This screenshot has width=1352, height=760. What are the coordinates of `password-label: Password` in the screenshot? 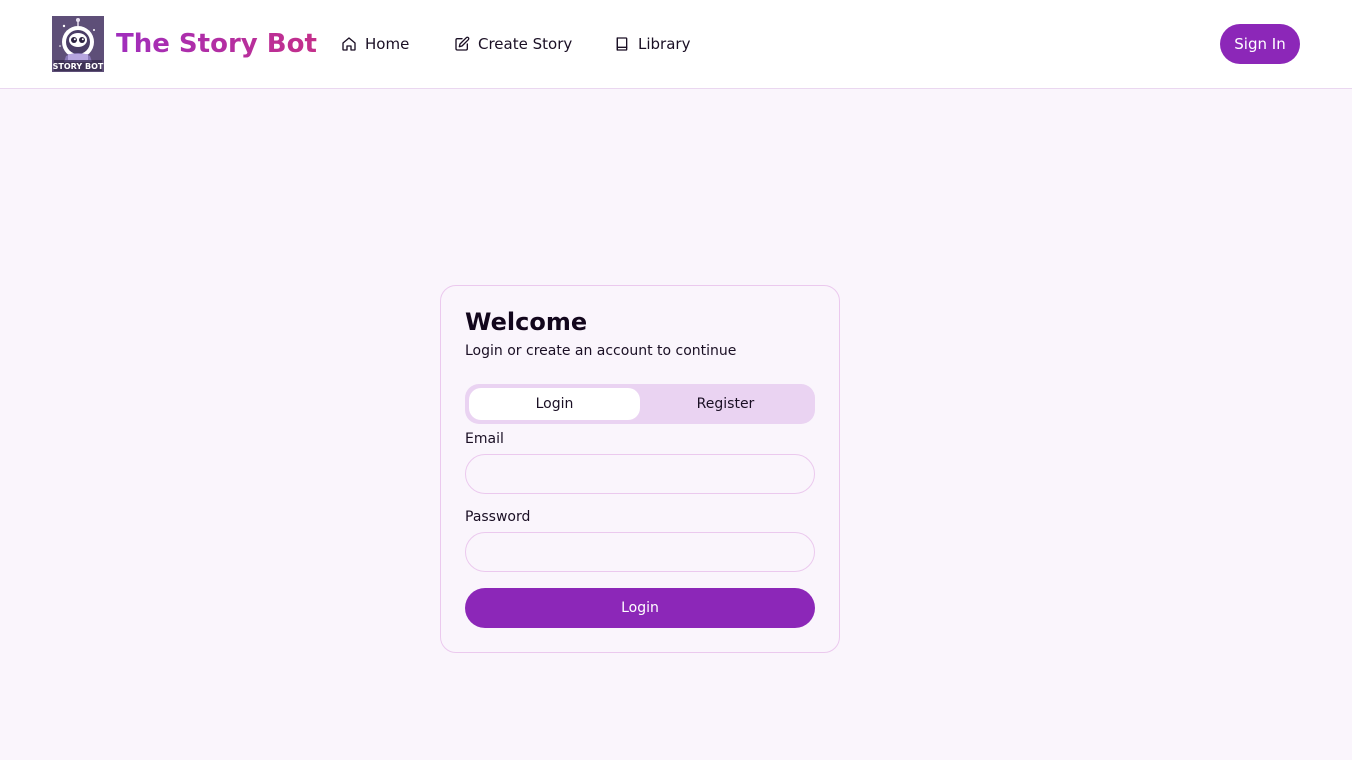 It's located at (498, 517).